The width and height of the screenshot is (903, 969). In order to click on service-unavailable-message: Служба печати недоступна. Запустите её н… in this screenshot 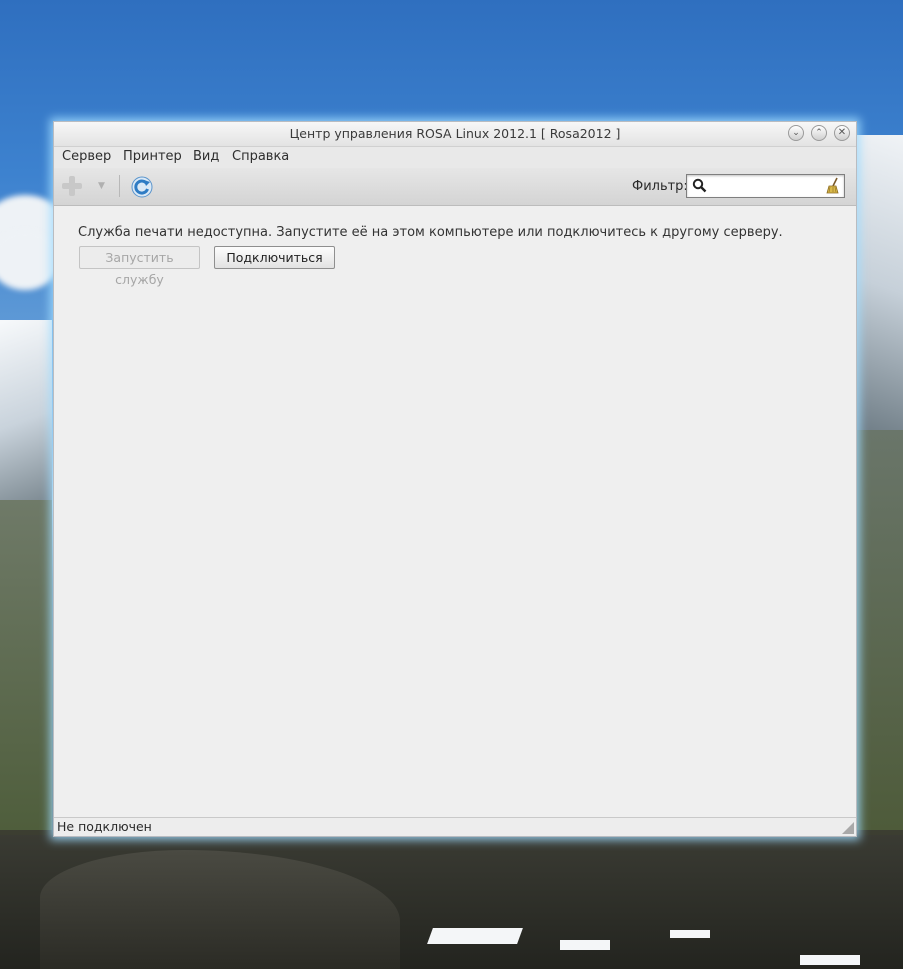, I will do `click(430, 232)`.